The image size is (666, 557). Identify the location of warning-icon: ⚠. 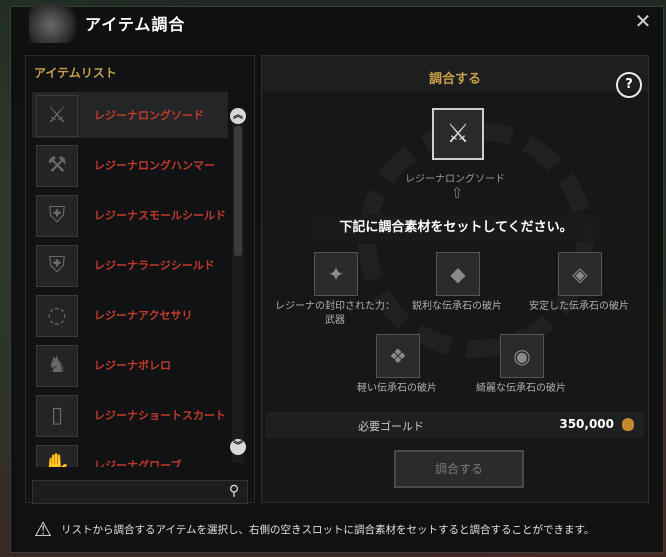
(43, 529).